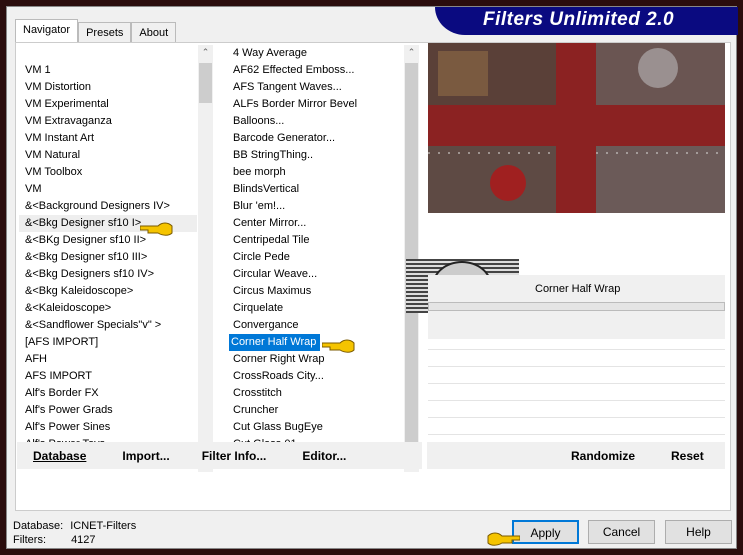 The width and height of the screenshot is (743, 555). I want to click on pointing-hand-icon, so click(156, 229).